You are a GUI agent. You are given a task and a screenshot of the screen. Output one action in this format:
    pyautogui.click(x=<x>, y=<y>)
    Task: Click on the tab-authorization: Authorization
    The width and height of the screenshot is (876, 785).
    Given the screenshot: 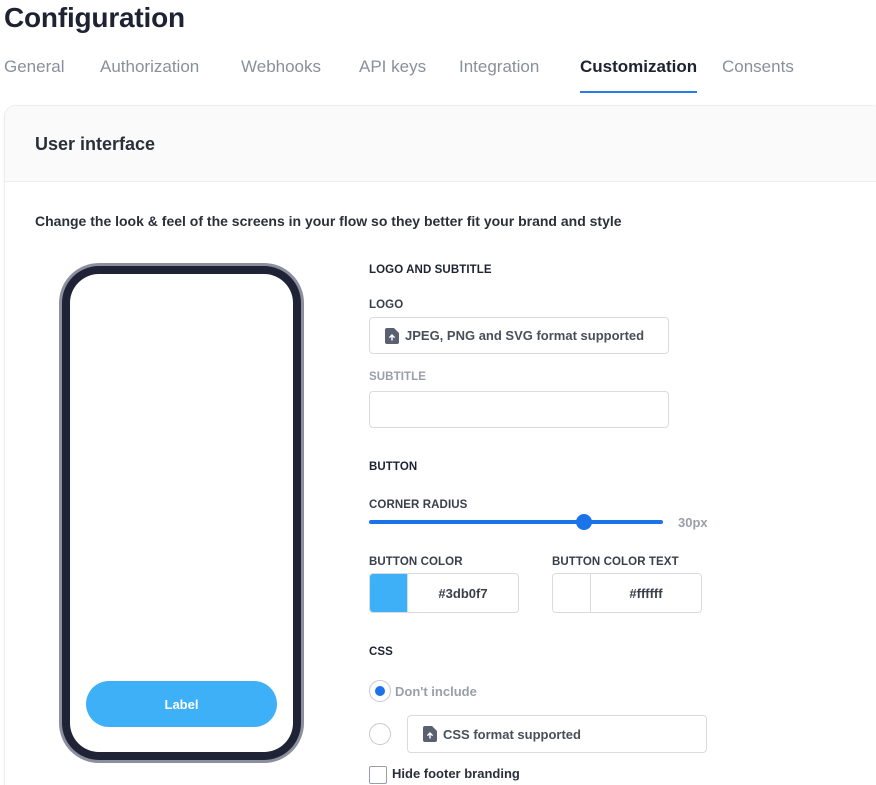 What is the action you would take?
    pyautogui.click(x=149, y=74)
    